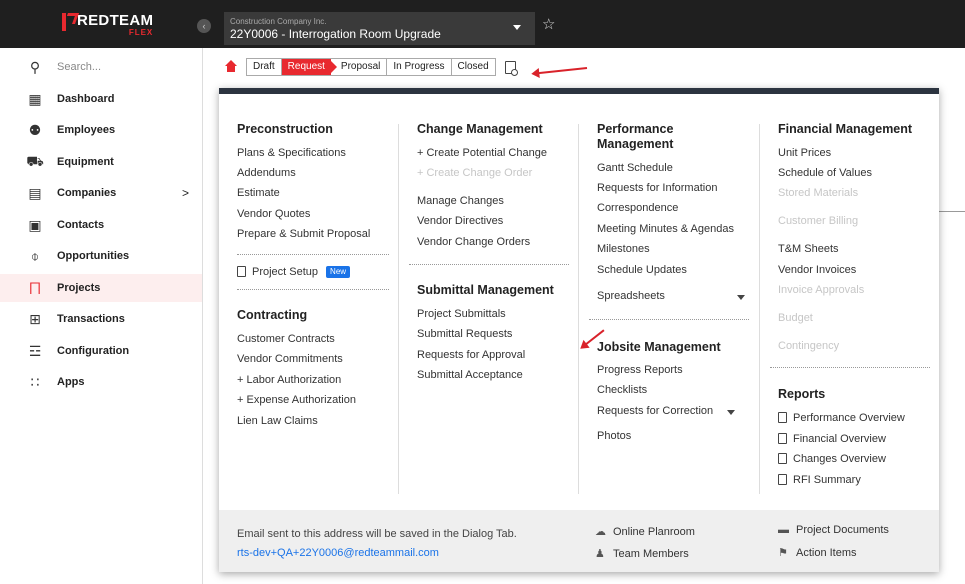  I want to click on link-correspondence: Correspondence, so click(637, 208).